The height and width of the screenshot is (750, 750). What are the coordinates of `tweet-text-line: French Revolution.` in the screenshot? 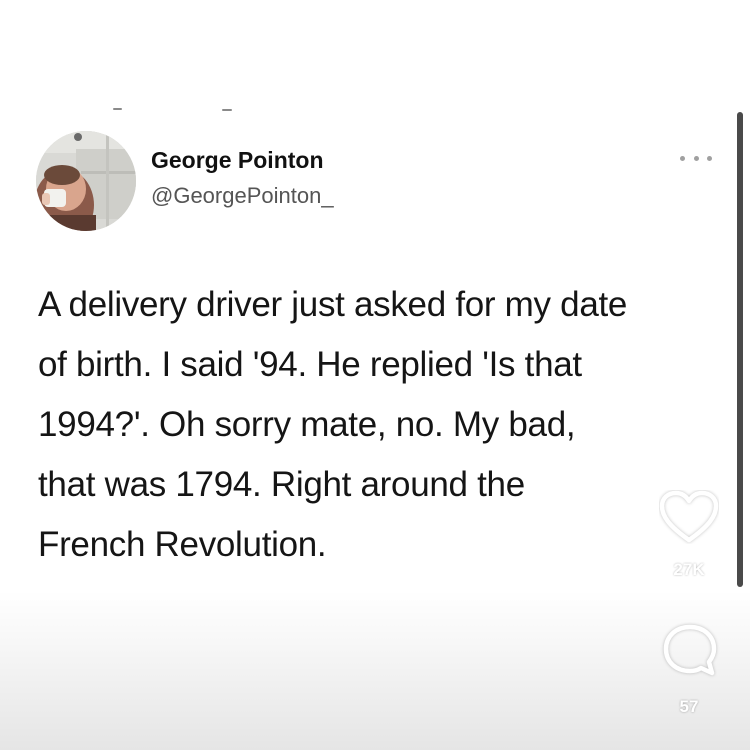 It's located at (182, 544).